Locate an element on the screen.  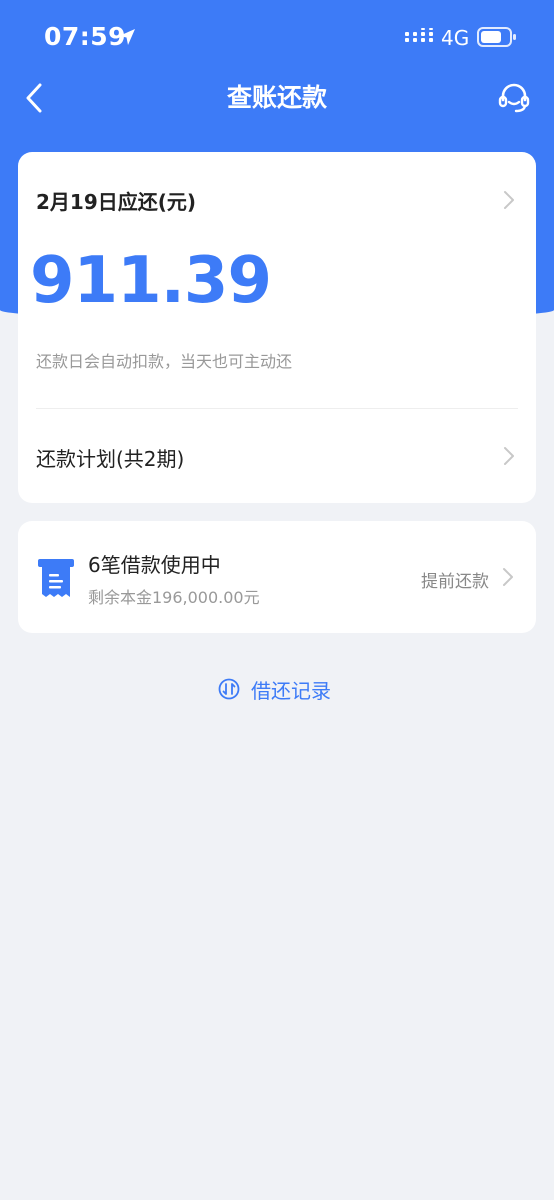
repayment-plan-label: 还款计划(共2期) is located at coordinates (110, 459).